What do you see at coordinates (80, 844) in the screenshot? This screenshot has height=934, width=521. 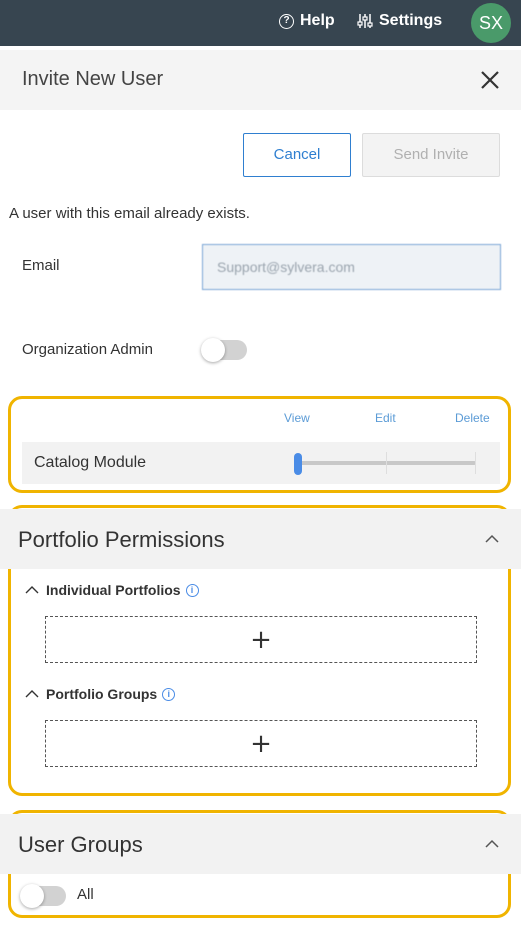 I see `user-groups-title: User Groups` at bounding box center [80, 844].